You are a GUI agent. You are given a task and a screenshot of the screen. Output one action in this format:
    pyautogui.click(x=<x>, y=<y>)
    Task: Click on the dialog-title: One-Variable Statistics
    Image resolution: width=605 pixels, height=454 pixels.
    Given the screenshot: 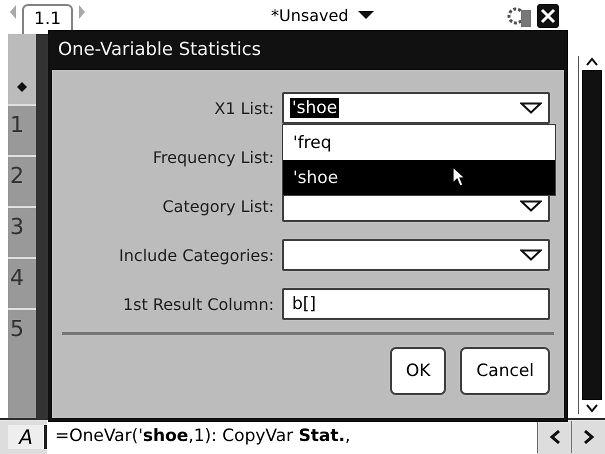 What is the action you would take?
    pyautogui.click(x=159, y=50)
    